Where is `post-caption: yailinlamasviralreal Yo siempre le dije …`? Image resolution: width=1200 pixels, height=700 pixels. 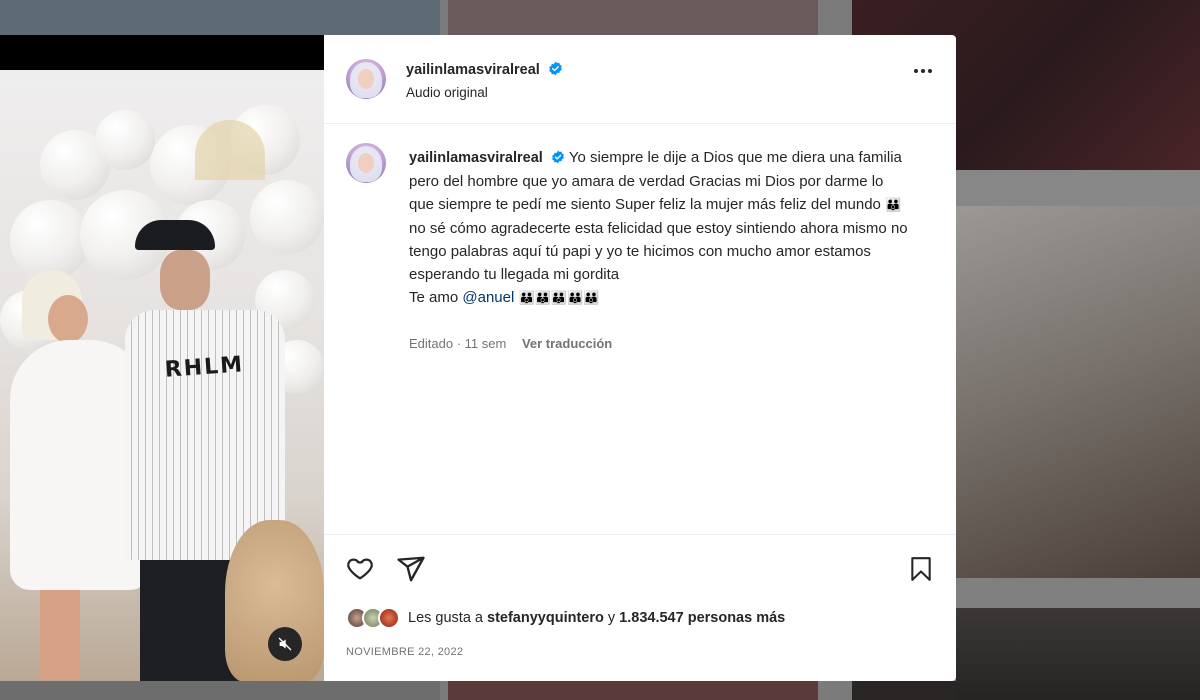 post-caption: yailinlamasviralreal Yo siempre le dije … is located at coordinates (659, 227).